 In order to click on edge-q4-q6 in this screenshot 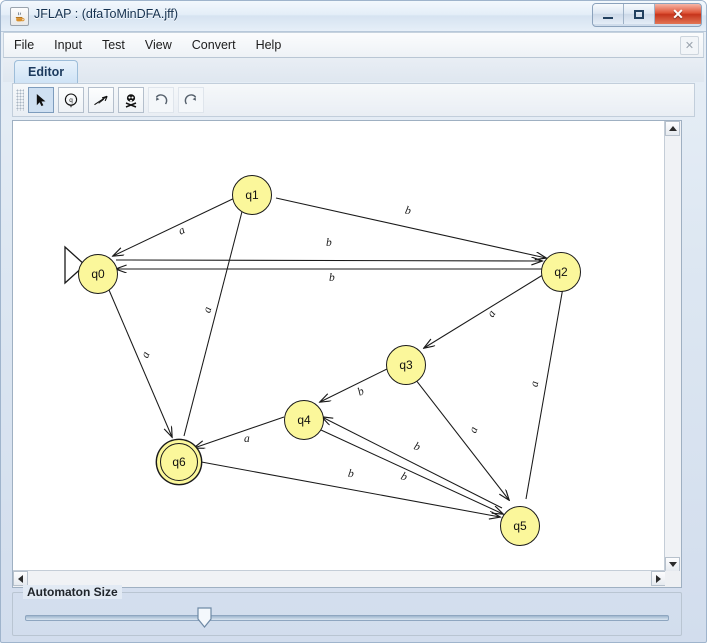, I will do `click(239, 432)`.